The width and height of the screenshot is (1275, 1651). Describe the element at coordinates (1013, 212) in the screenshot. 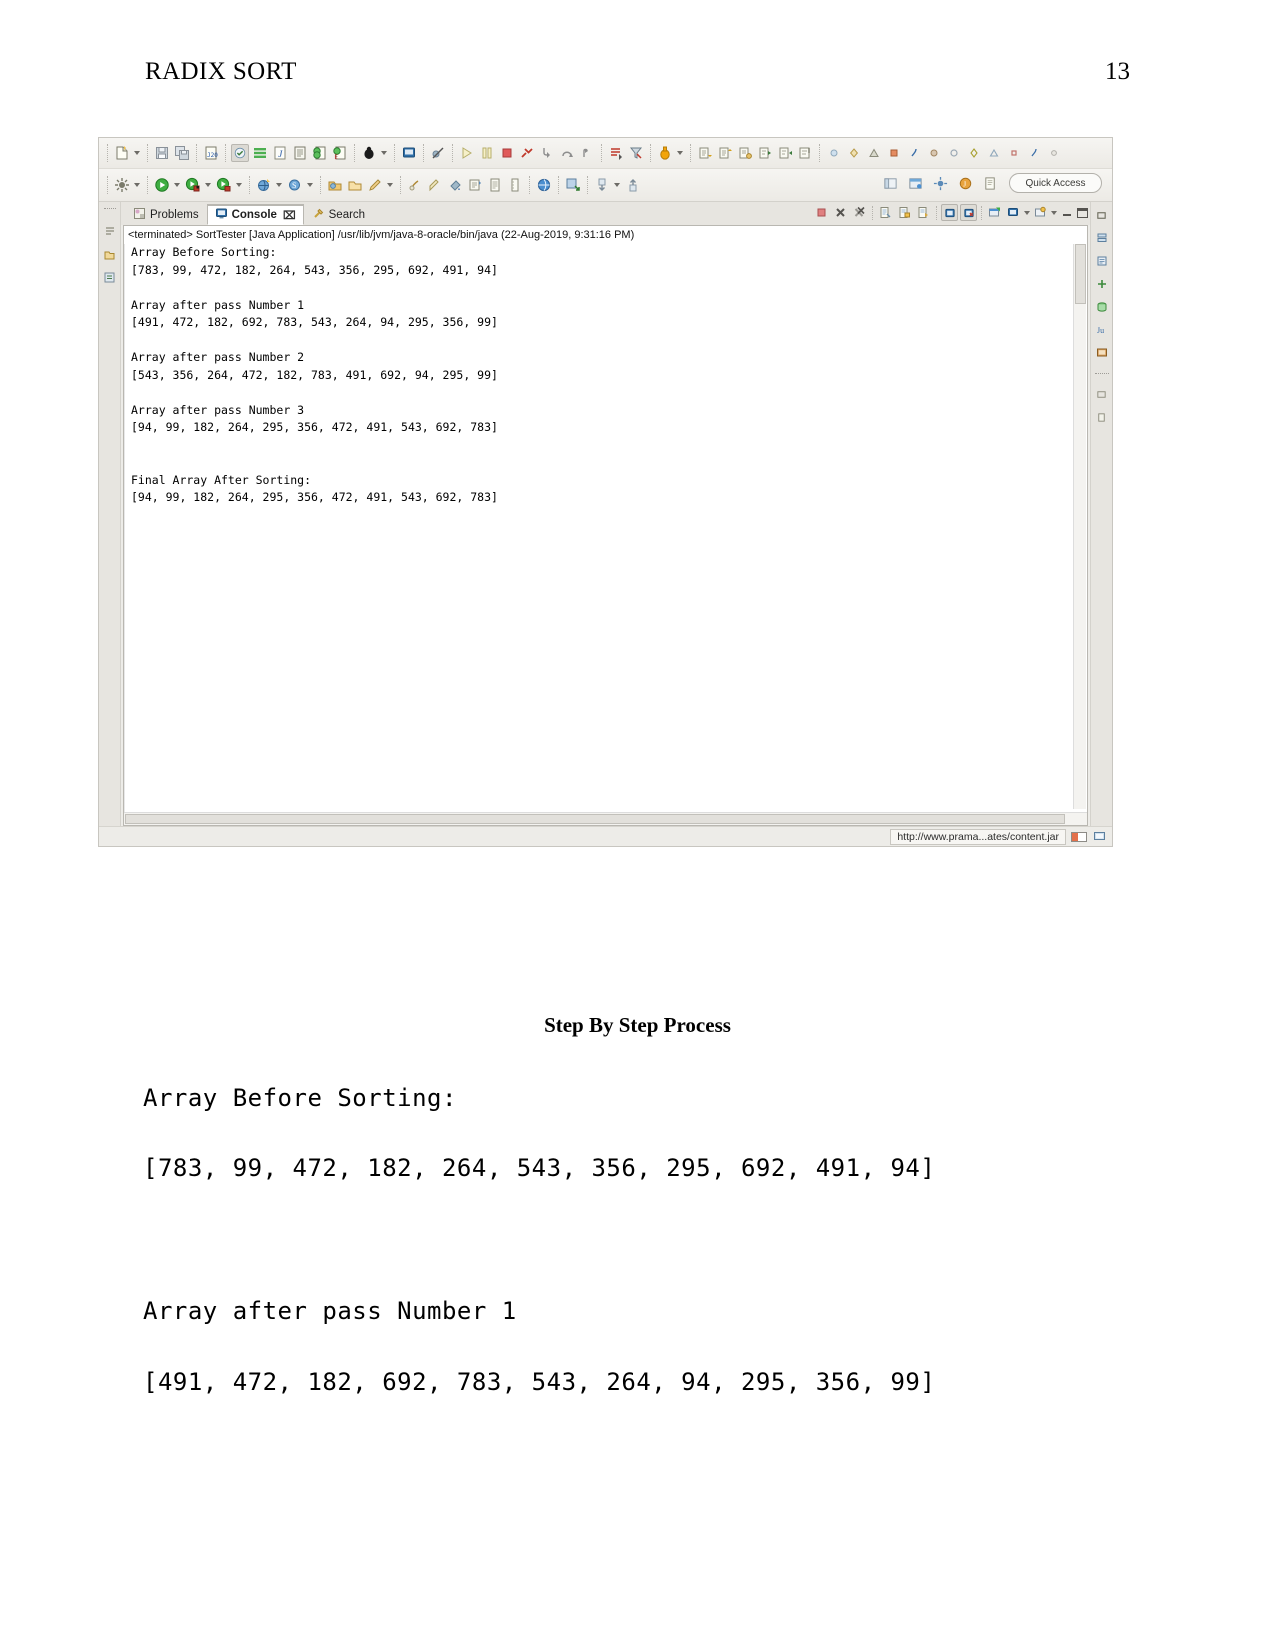

I see `new-console-view-icon` at that location.